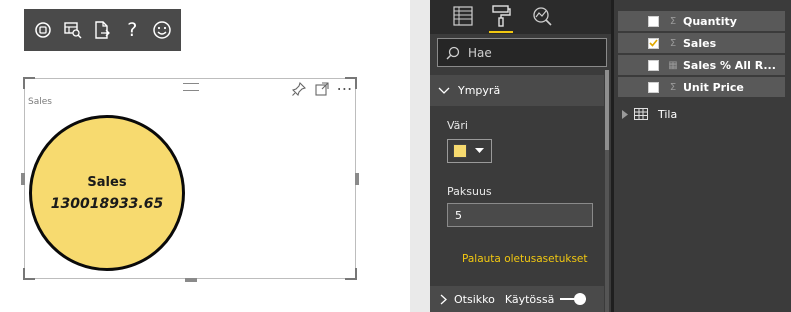 This screenshot has height=312, width=791. Describe the element at coordinates (520, 17) in the screenshot. I see `pane-tabs` at that location.